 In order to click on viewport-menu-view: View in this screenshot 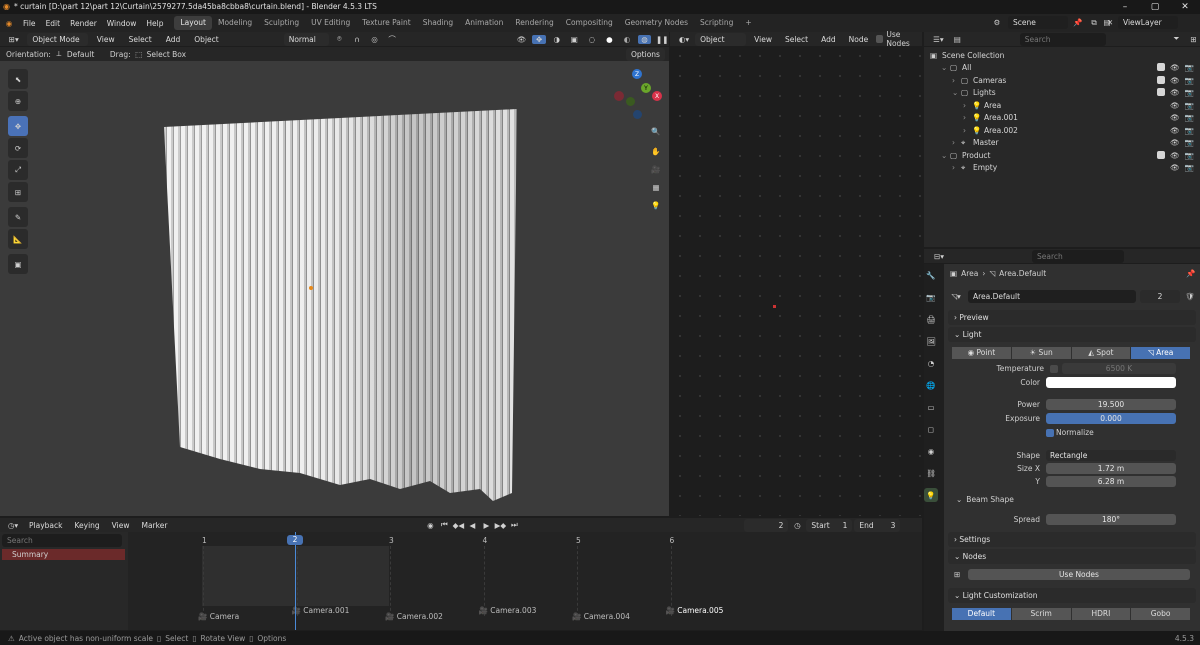, I will do `click(106, 39)`.